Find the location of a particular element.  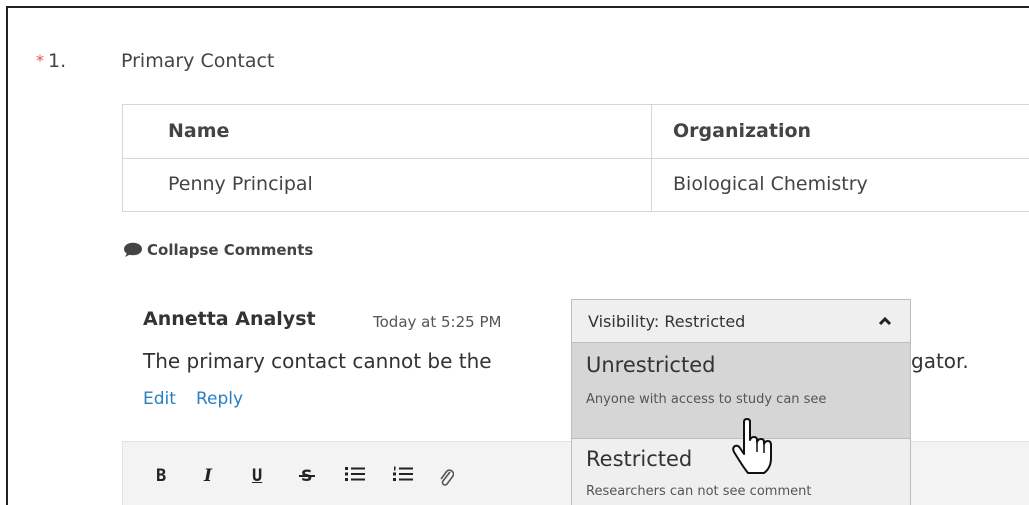

numbered-list-button is located at coordinates (403, 476).